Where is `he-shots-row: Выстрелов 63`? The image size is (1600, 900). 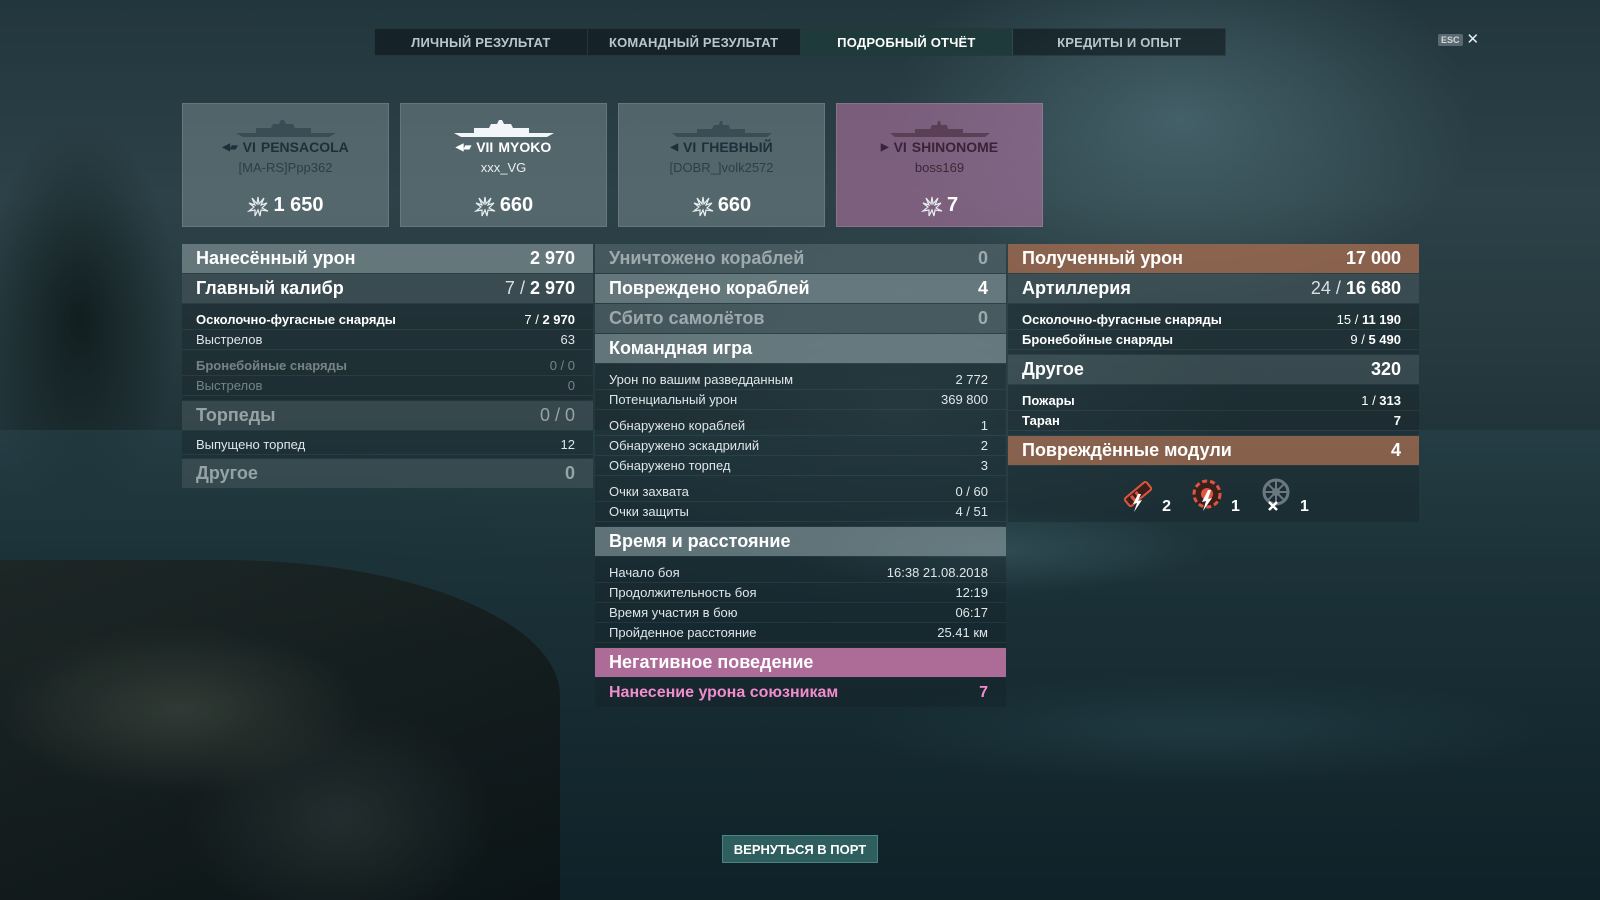
he-shots-row: Выстрелов 63 is located at coordinates (387, 340).